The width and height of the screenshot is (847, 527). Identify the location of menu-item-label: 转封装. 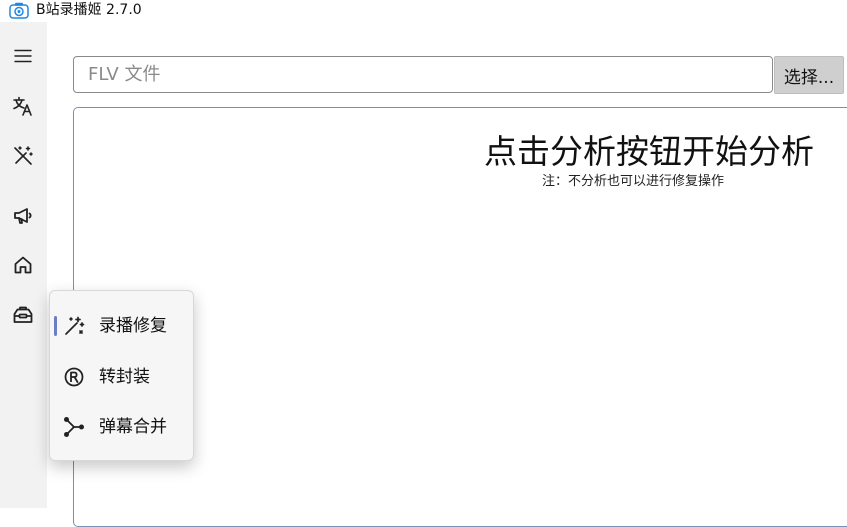
(124, 377).